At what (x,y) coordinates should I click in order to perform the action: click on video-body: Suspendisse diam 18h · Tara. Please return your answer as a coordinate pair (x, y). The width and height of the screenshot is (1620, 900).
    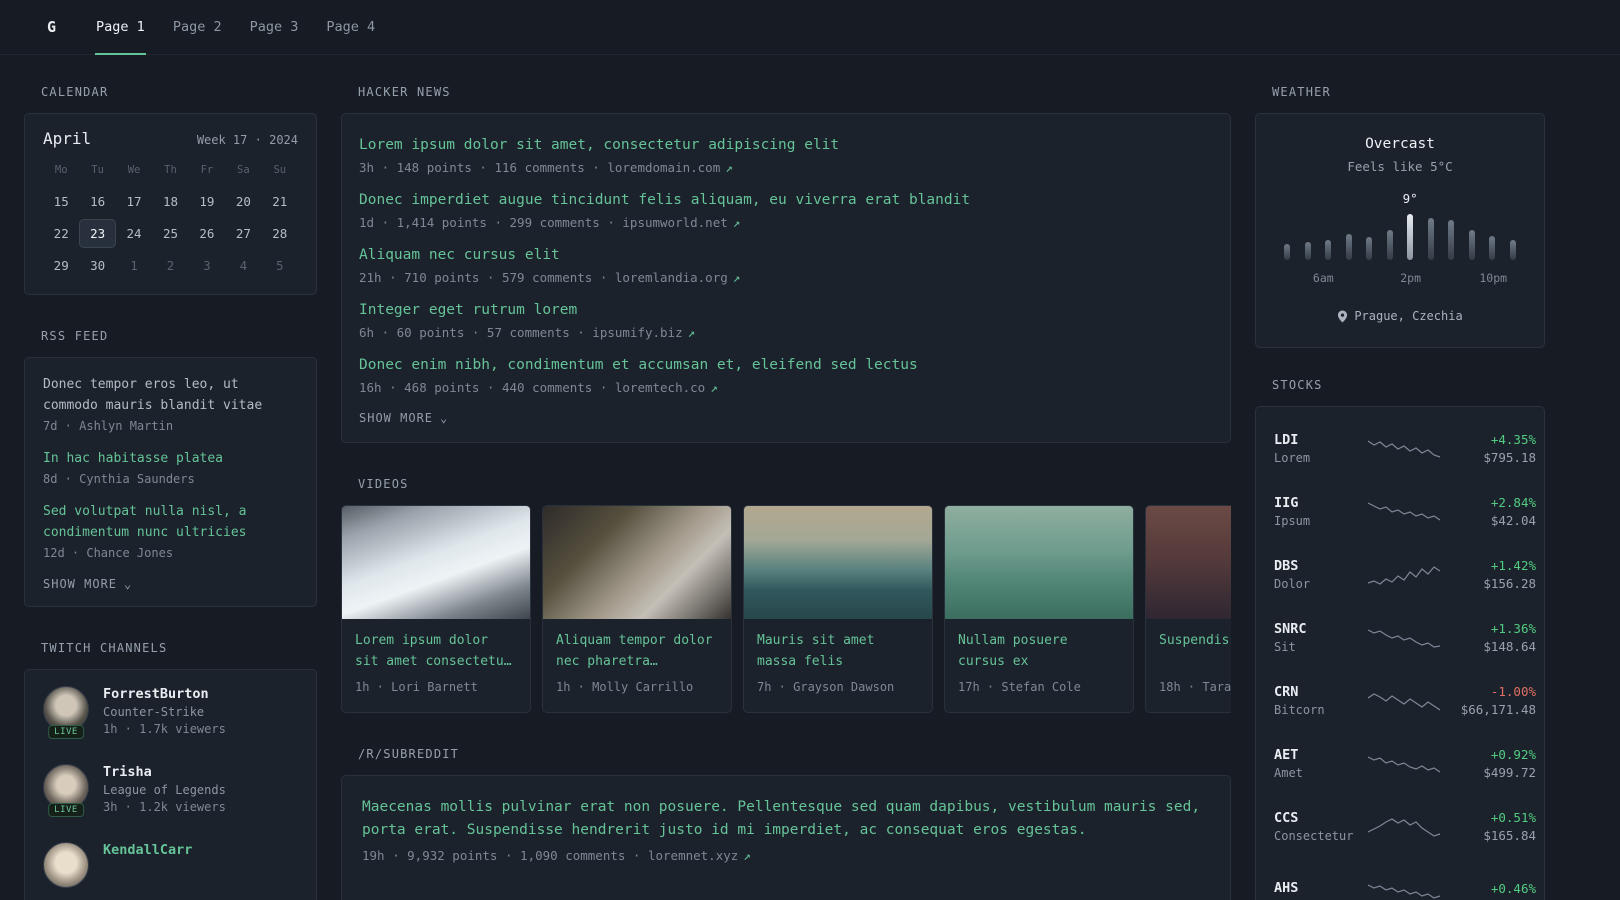
    Looking at the image, I should click on (1188, 665).